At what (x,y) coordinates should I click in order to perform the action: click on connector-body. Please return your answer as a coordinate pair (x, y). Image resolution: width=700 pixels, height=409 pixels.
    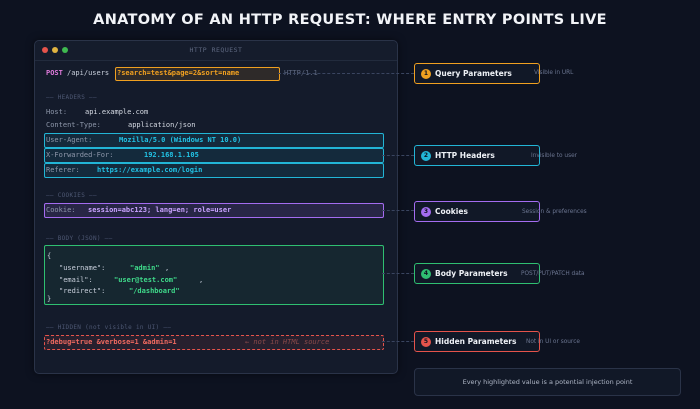
    Looking at the image, I should click on (398, 273).